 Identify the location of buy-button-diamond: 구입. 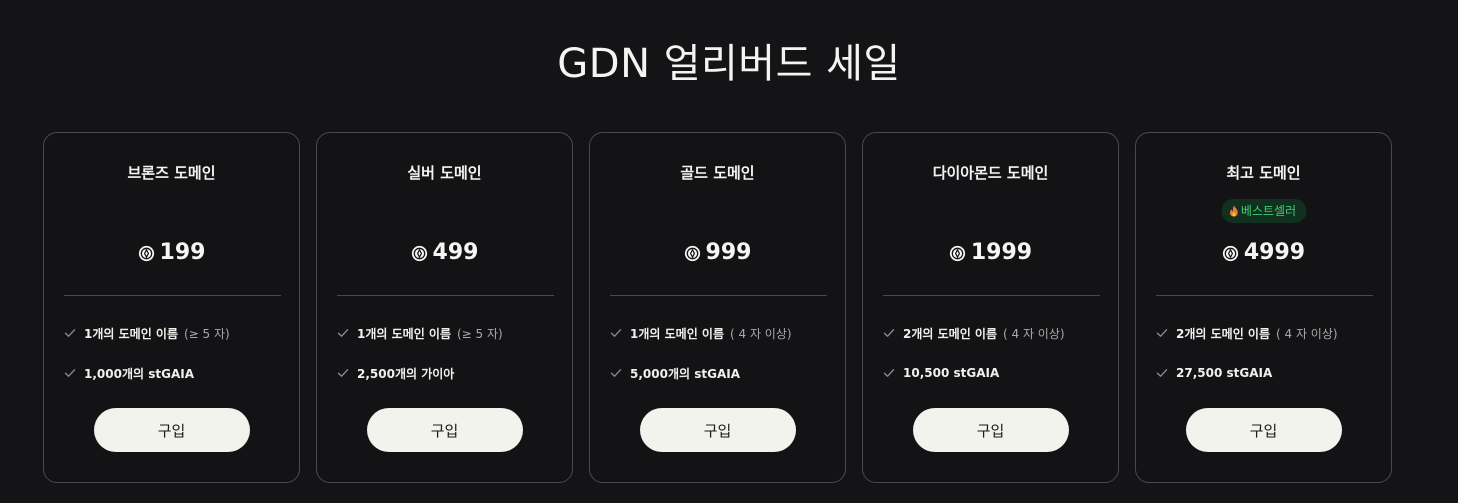
(990, 430).